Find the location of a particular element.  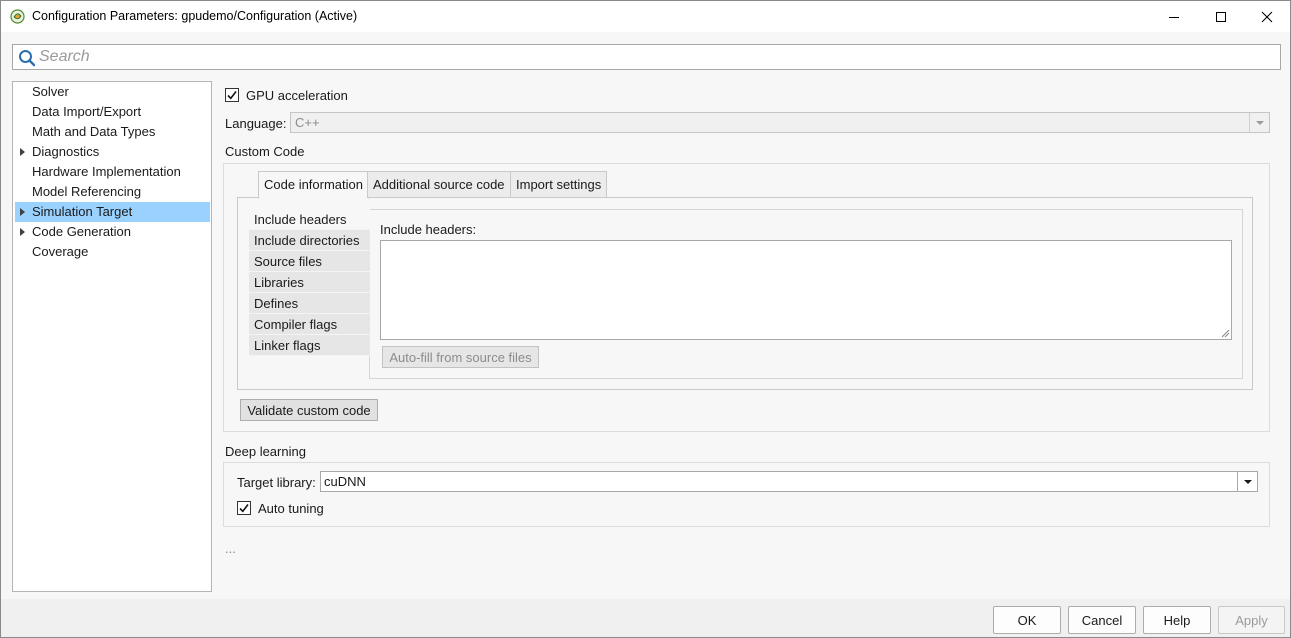

list-item-libraries: Libraries is located at coordinates (309, 282).